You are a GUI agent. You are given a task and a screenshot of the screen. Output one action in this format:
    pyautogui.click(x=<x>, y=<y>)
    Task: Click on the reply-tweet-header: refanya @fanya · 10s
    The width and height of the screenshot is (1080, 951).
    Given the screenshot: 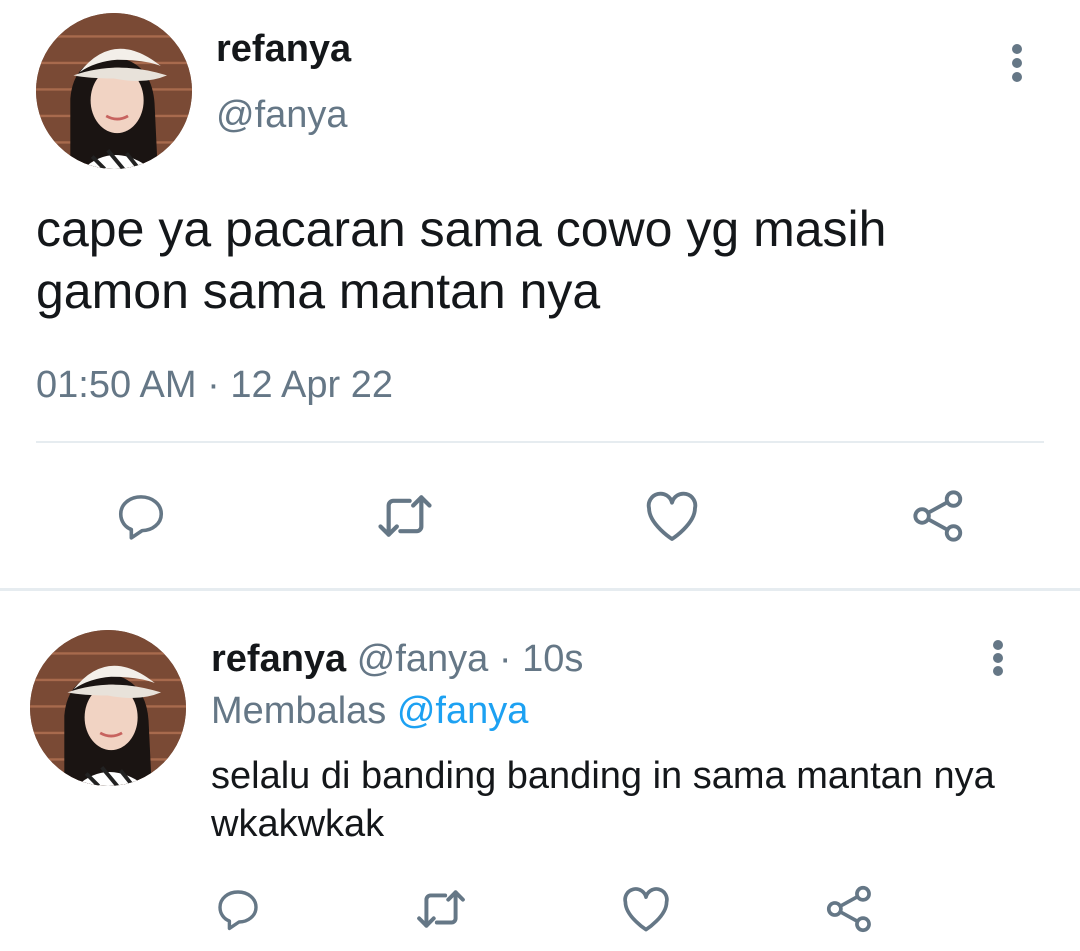 What is the action you would take?
    pyautogui.click(x=397, y=659)
    